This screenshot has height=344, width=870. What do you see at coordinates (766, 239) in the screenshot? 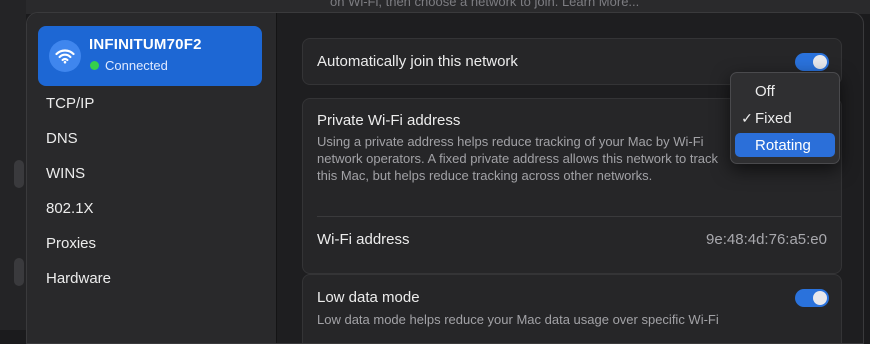
I see `wifi-address-value: 9e:48:4d:76:a5:e0` at bounding box center [766, 239].